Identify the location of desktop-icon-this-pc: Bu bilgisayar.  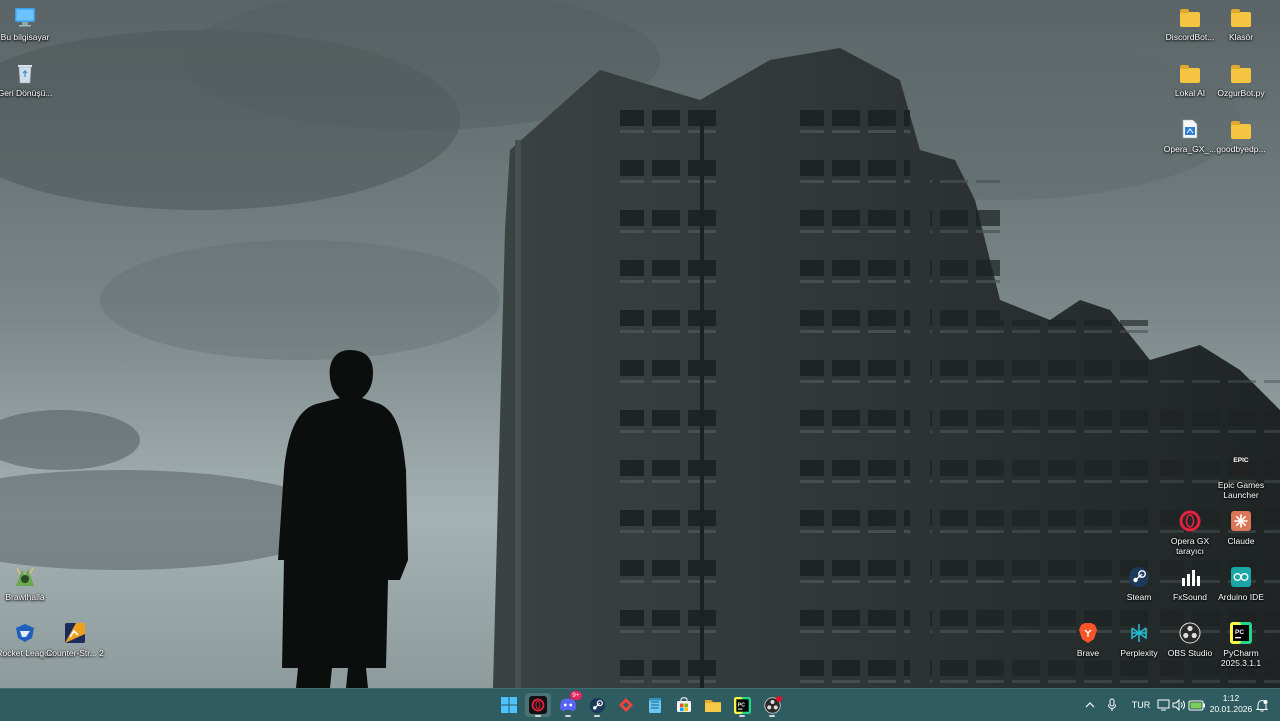
(26, 23).